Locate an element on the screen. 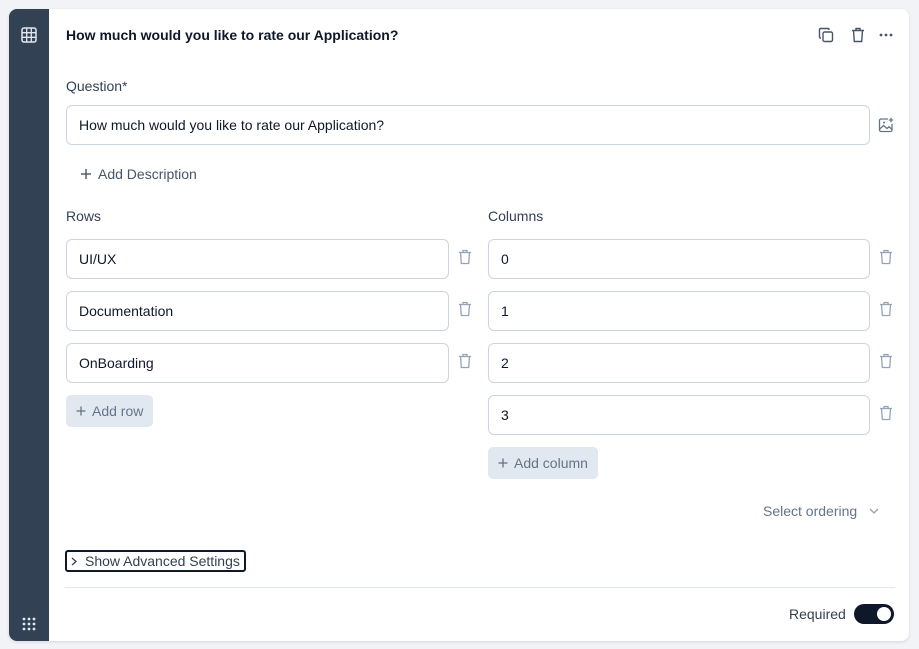  row-input: UI/UX is located at coordinates (257, 259).